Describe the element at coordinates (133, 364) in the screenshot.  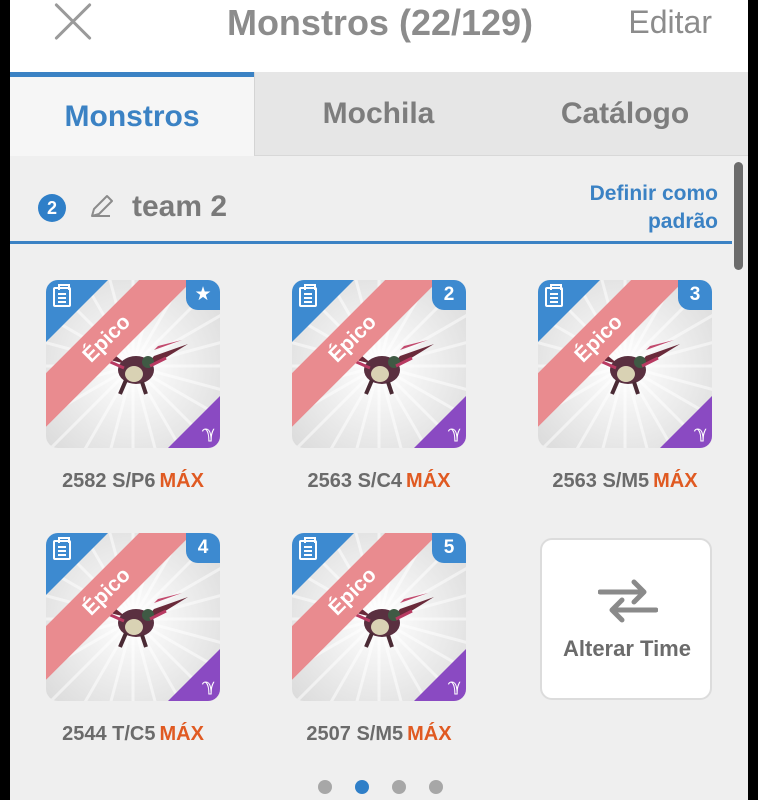
I see `monster-card: Épico ★ ℽ` at that location.